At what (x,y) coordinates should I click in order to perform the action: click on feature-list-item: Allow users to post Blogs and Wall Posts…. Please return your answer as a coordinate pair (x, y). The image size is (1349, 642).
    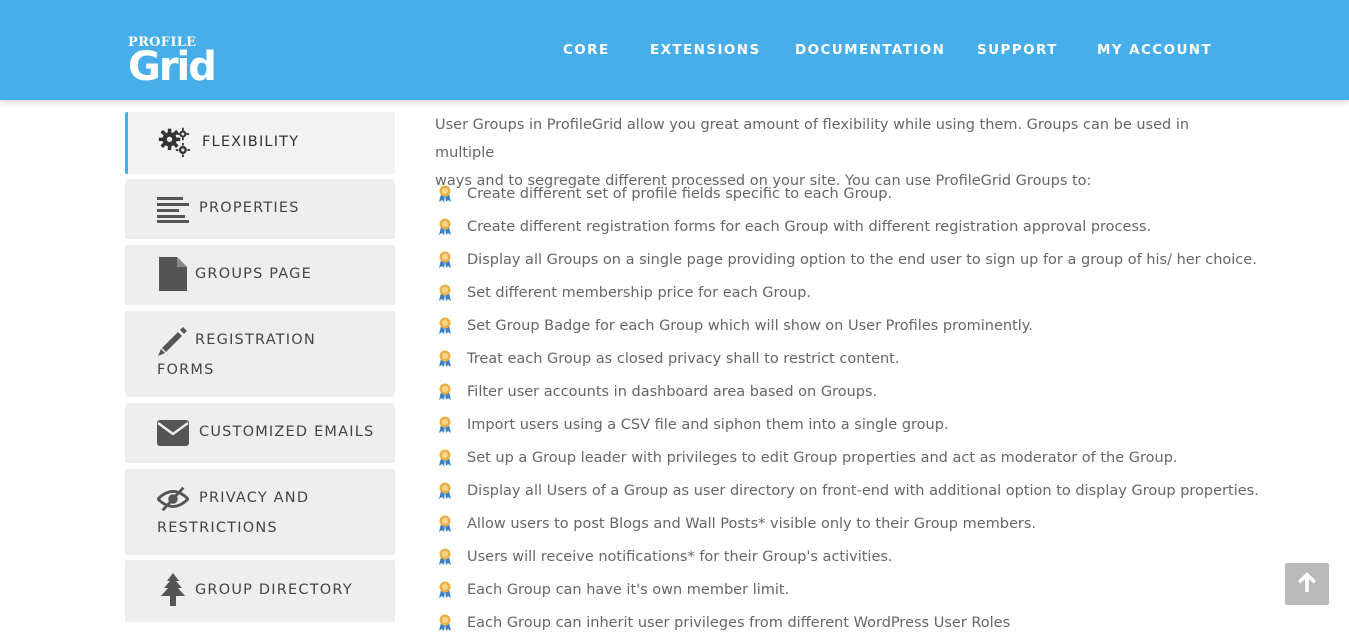
    Looking at the image, I should click on (845, 524).